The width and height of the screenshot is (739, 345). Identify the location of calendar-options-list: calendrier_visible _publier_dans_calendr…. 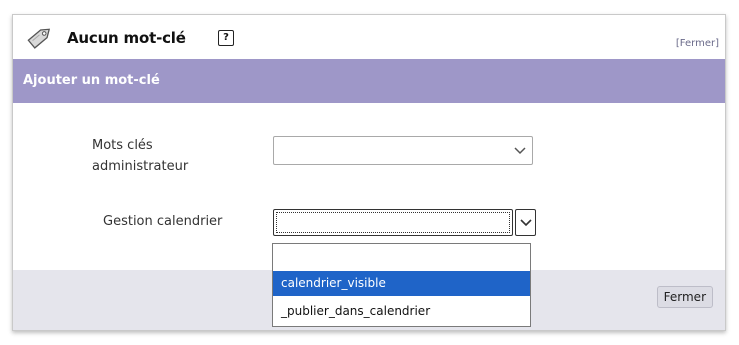
(401, 285).